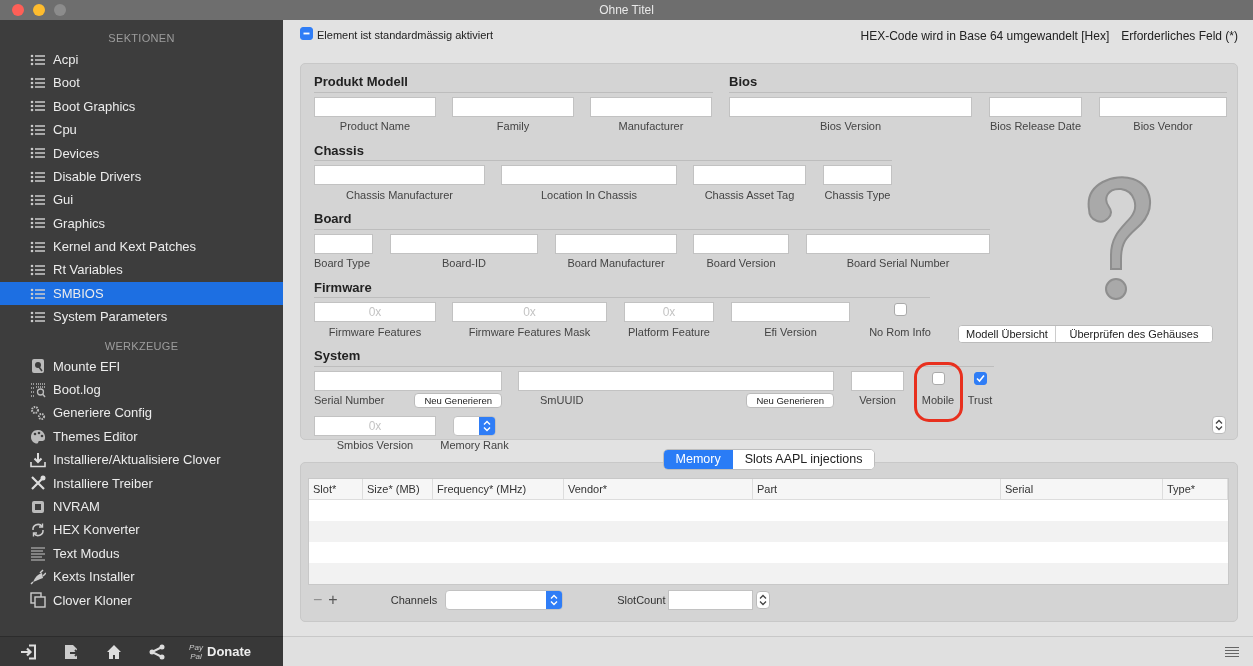  Describe the element at coordinates (877, 489) in the screenshot. I see `column-header: Part` at that location.